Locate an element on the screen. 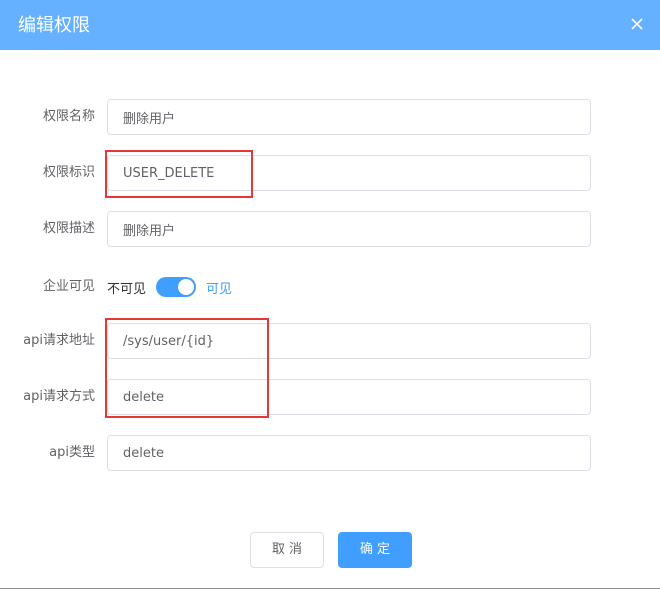  dialog-title: 编辑权限 is located at coordinates (54, 25).